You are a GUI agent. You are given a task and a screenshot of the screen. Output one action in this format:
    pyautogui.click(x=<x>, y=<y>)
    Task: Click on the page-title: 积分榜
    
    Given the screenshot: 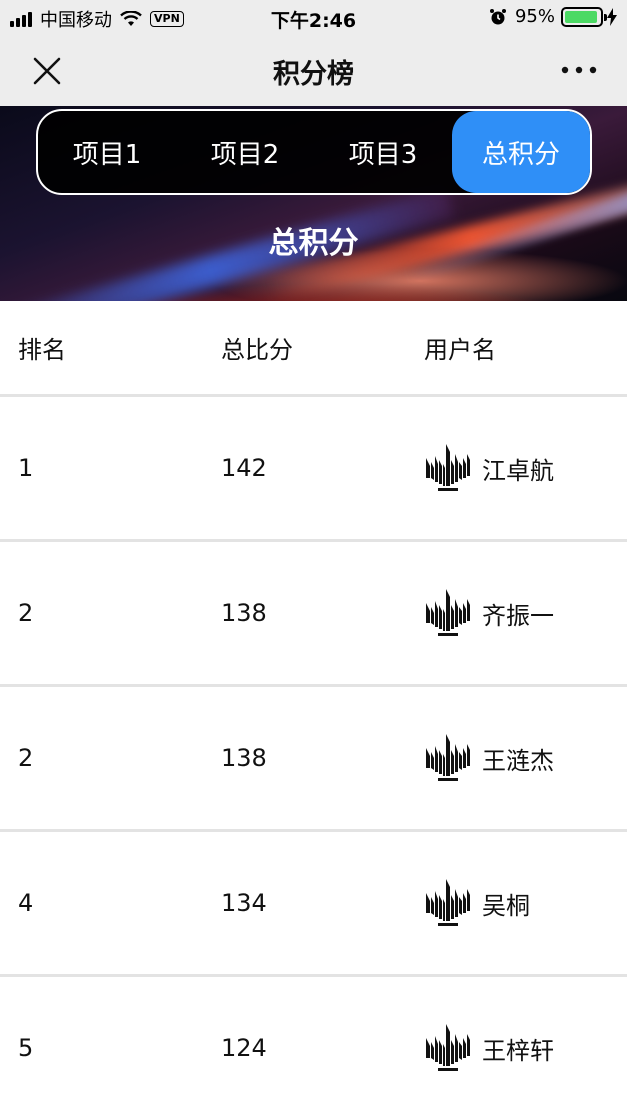 What is the action you would take?
    pyautogui.click(x=313, y=74)
    